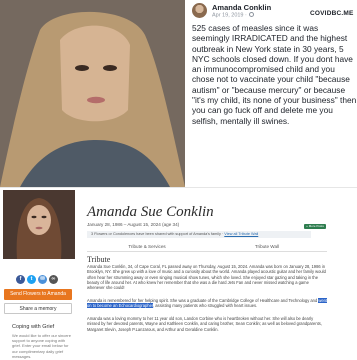 This screenshot has height=360, width=357. I want to click on obituary-tabs: Tribute & Services Tribute Wall, so click(207, 247).